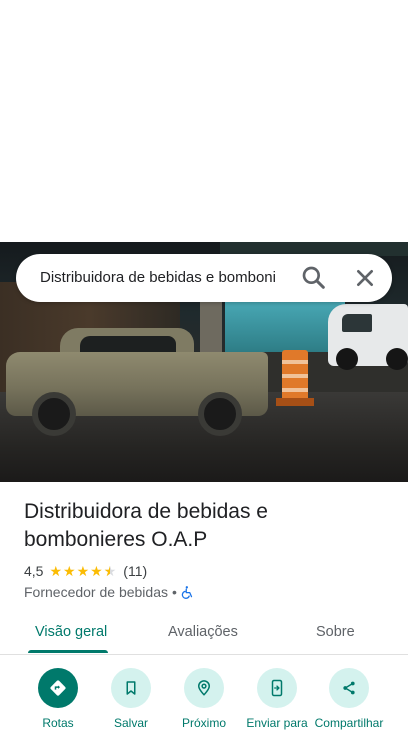 This screenshot has width=408, height=730. Describe the element at coordinates (203, 723) in the screenshot. I see `nearby-label: Próximo` at that location.